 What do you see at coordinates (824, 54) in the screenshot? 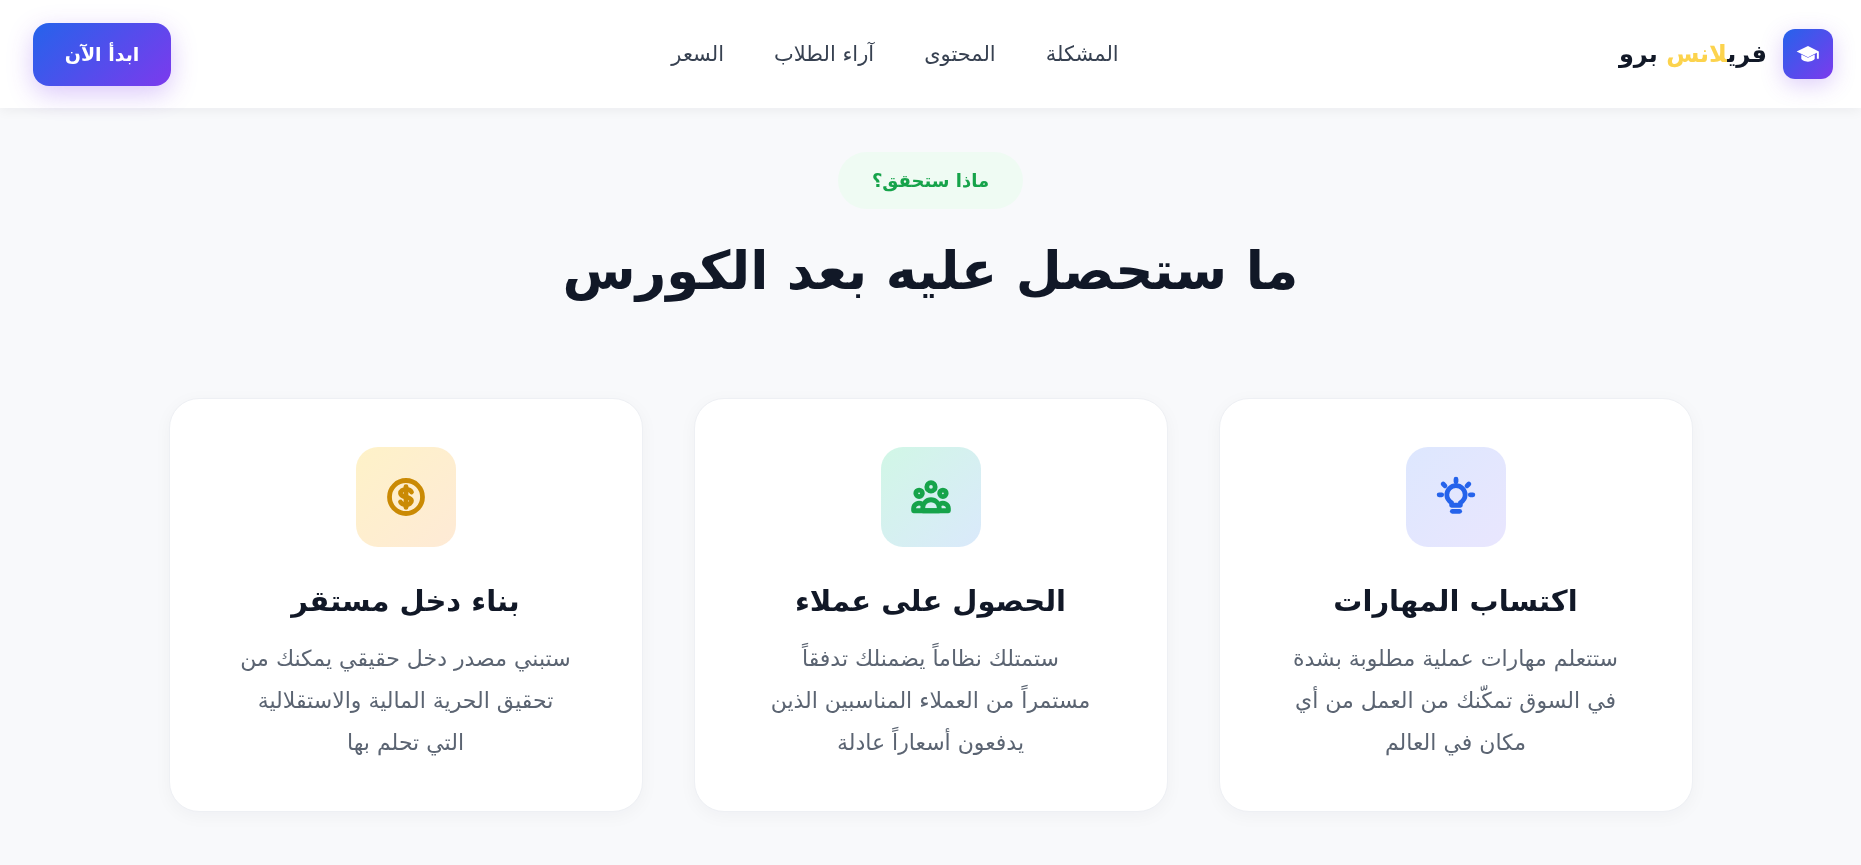
I see `nav-link: آراء الطلاب` at bounding box center [824, 54].